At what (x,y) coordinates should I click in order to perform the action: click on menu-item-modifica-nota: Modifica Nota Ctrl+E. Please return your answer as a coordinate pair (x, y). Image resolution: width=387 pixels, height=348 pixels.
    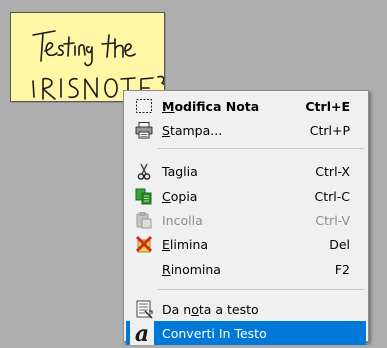
    Looking at the image, I should click on (246, 106).